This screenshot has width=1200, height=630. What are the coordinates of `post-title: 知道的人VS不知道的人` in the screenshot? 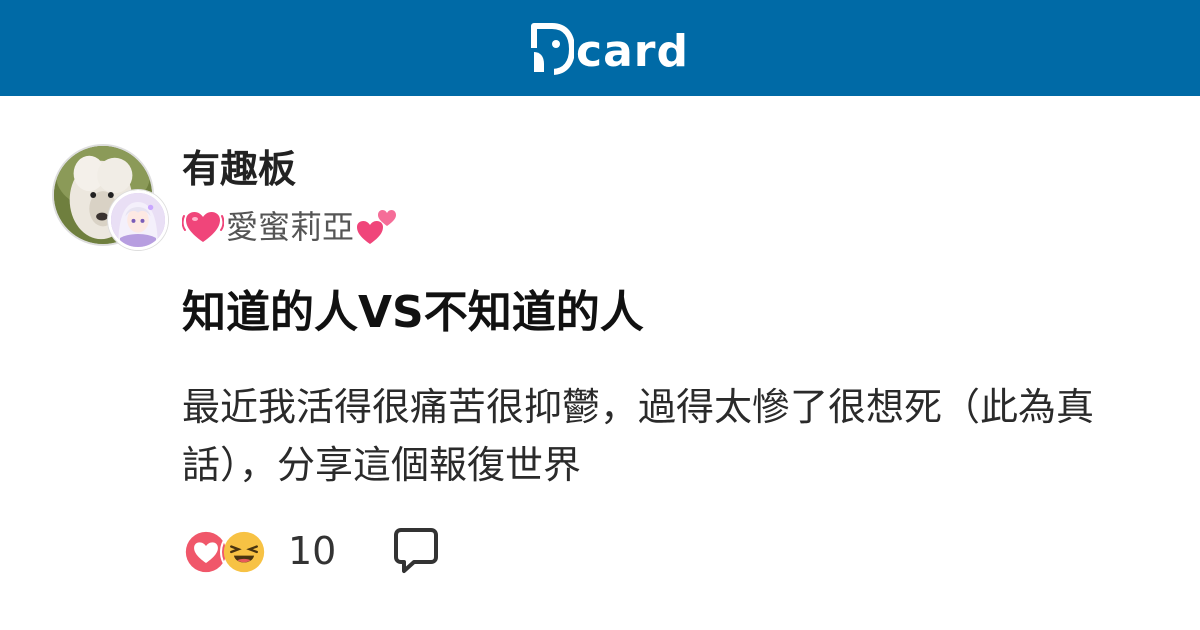 It's located at (413, 313).